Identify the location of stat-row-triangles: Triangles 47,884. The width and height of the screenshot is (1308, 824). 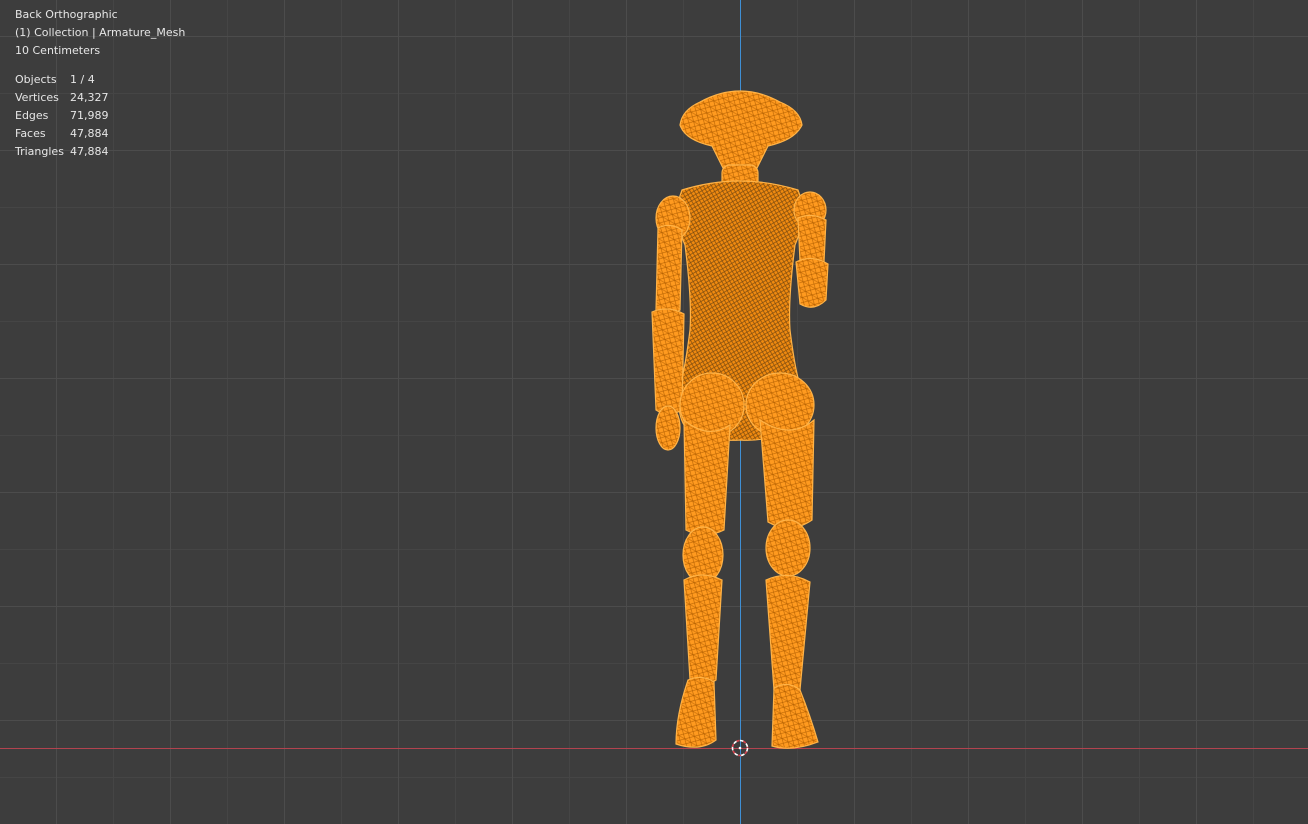
(100, 152).